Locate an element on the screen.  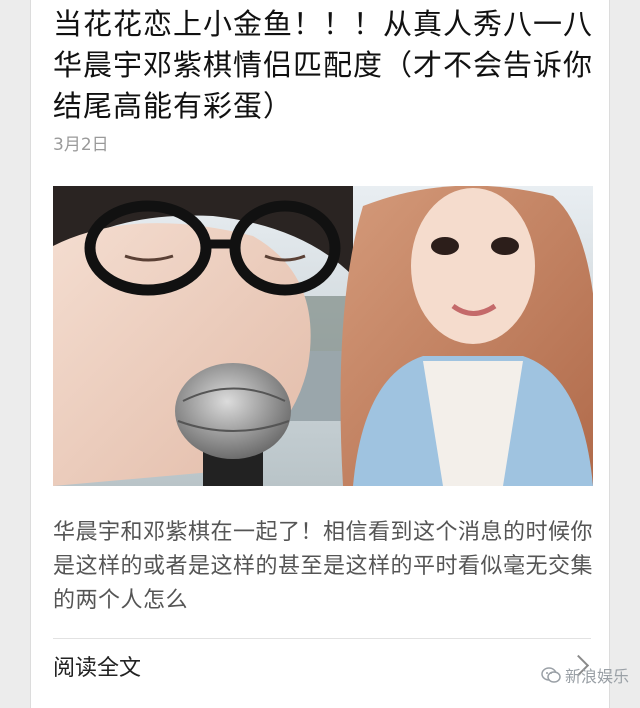
read-more-link: 阅读全文 is located at coordinates (97, 666).